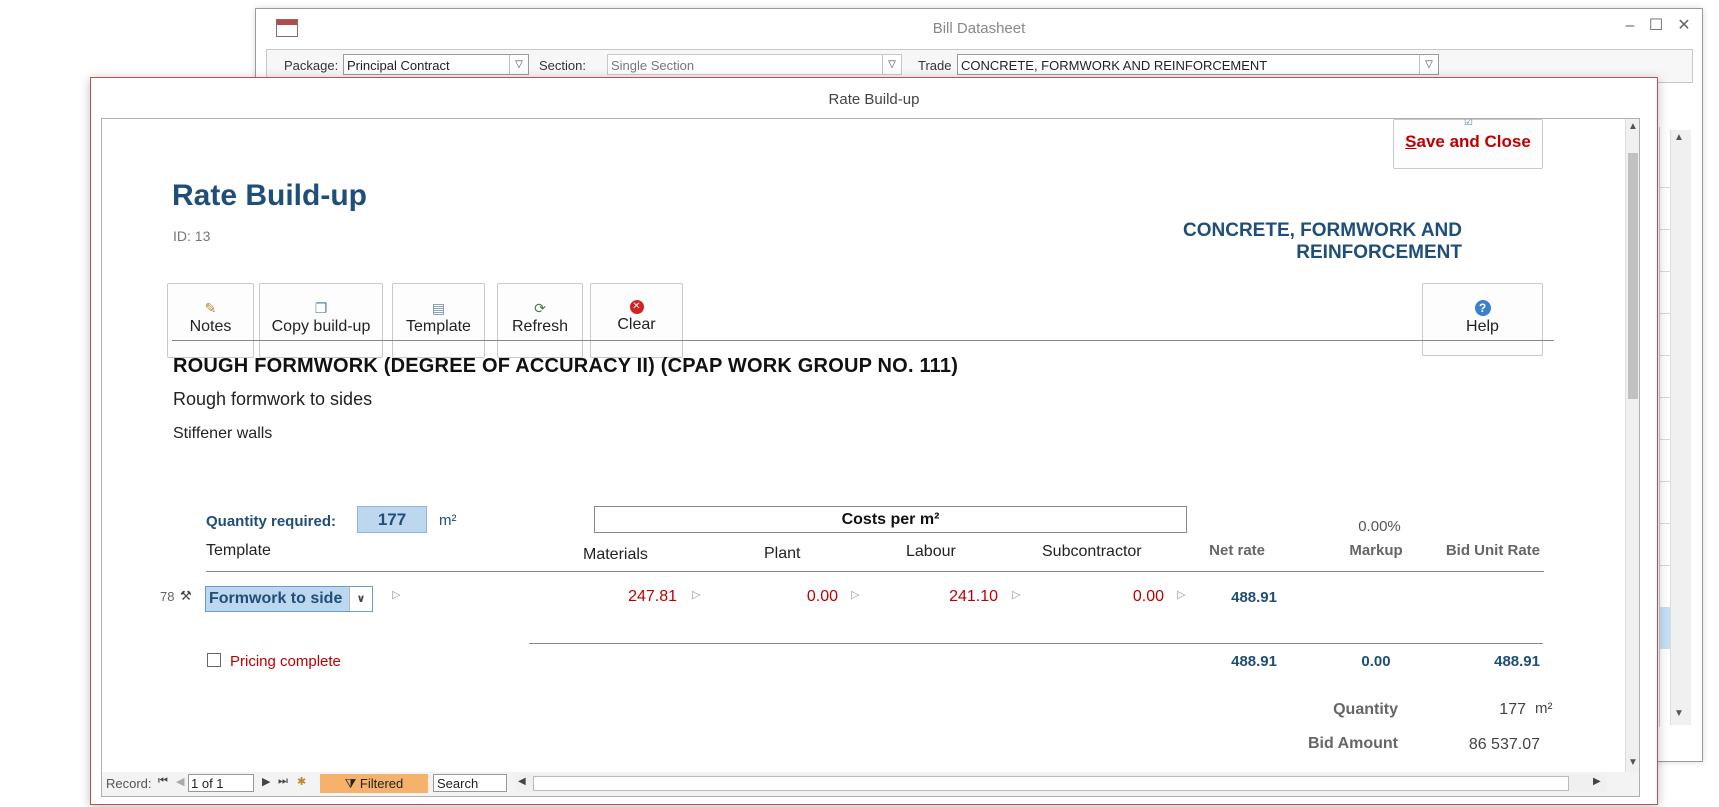 The height and width of the screenshot is (807, 1719). What do you see at coordinates (1322, 241) in the screenshot?
I see `trade-heading: CONCRETE, FORMWORK AND REINFORCEMENT` at bounding box center [1322, 241].